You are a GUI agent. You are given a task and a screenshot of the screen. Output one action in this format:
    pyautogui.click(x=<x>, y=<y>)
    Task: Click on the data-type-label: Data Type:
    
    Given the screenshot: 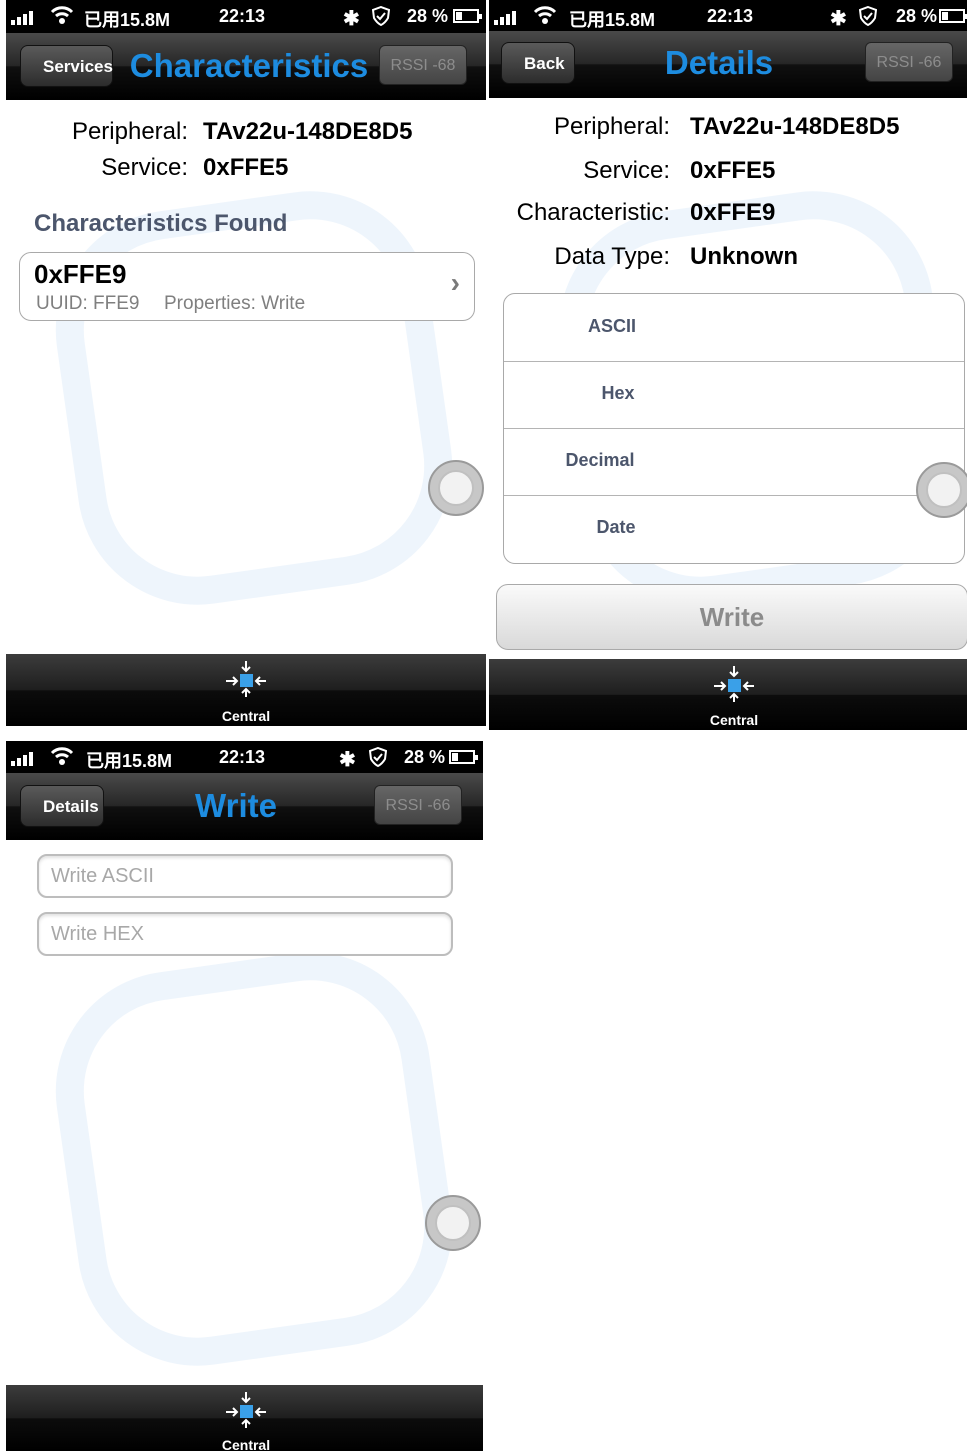 What is the action you would take?
    pyautogui.click(x=612, y=256)
    